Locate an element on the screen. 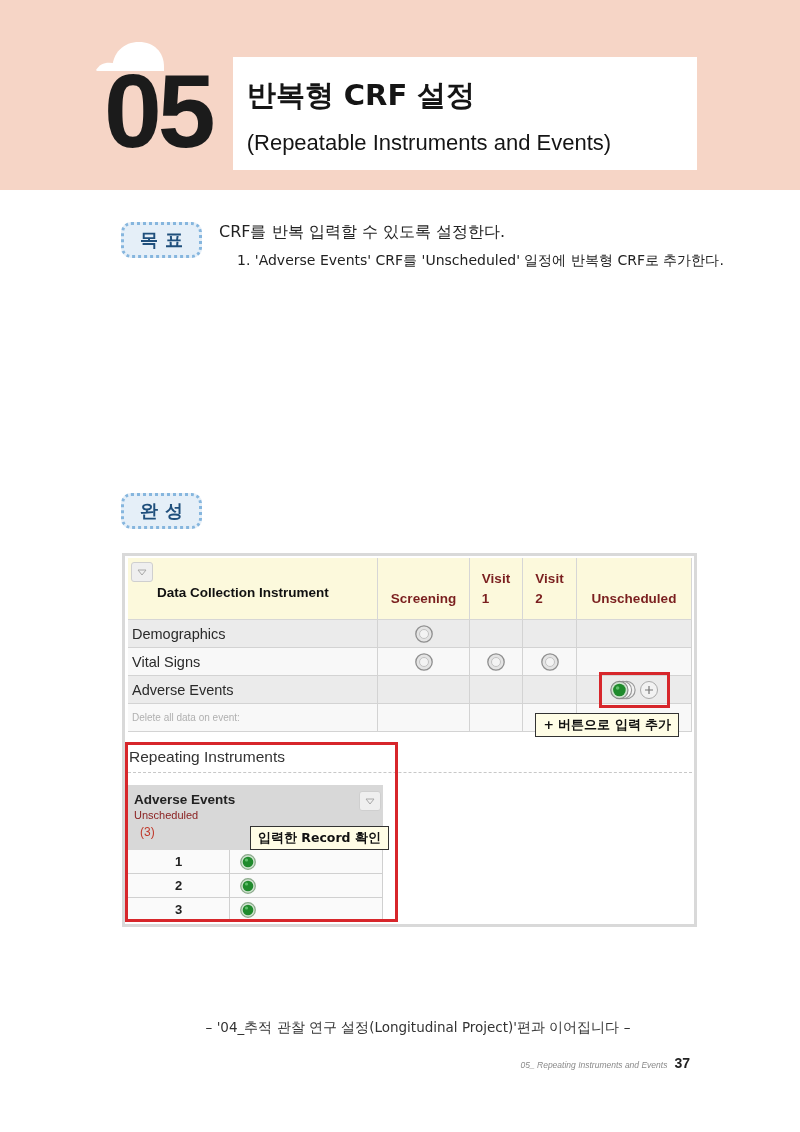 This screenshot has height=1132, width=800. page-number: 37 is located at coordinates (682, 1063).